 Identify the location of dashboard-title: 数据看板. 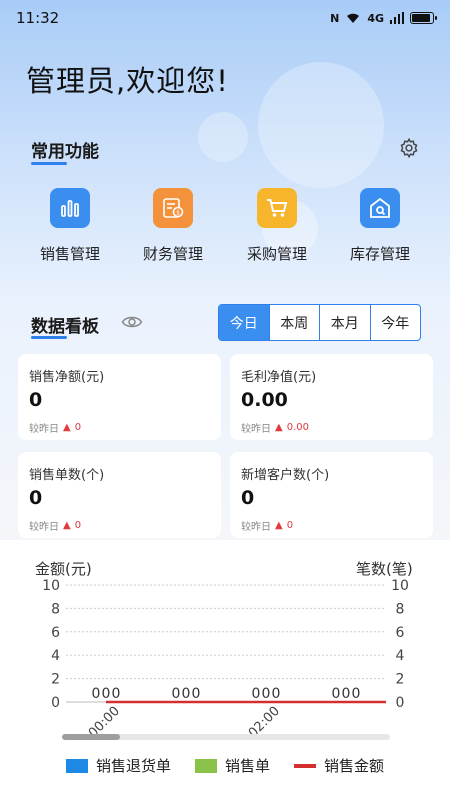
(65, 327).